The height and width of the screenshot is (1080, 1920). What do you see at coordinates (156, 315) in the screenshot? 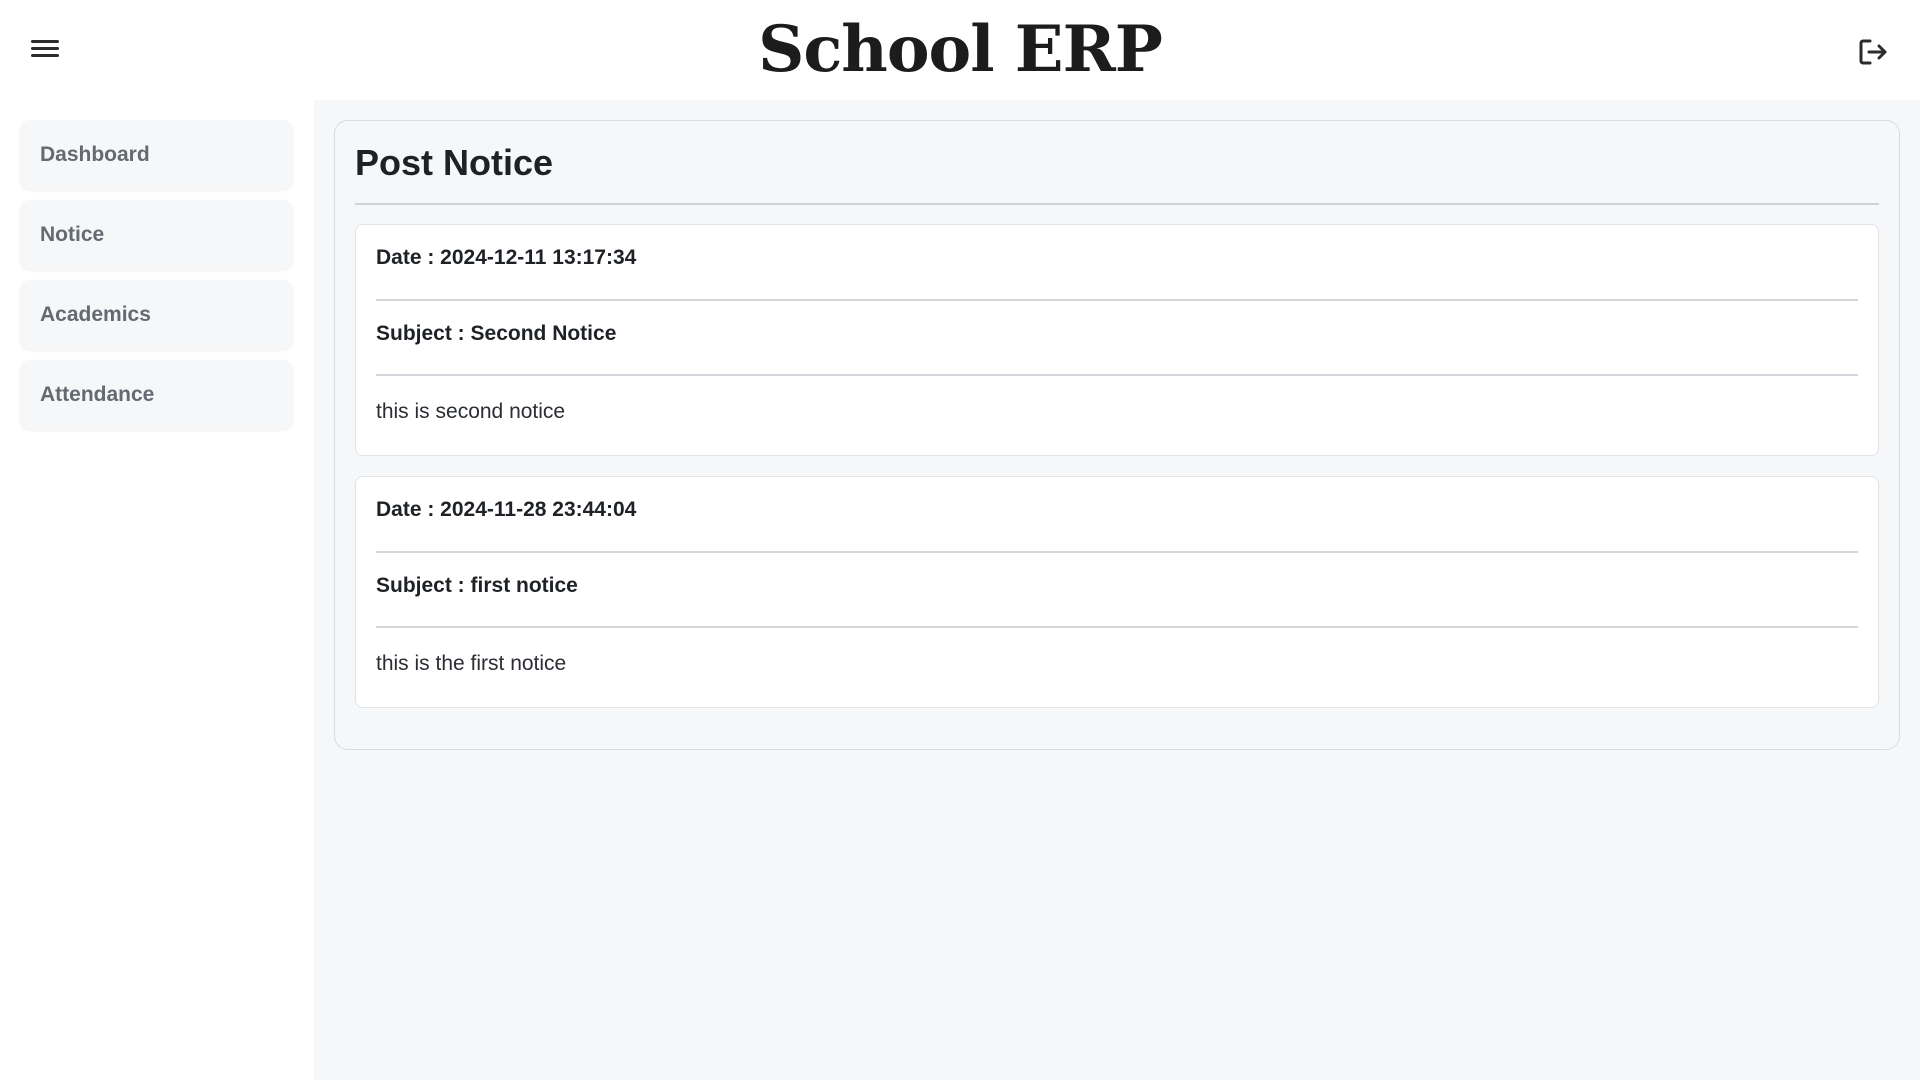
I see `sidebar-item-academics: Academics` at bounding box center [156, 315].